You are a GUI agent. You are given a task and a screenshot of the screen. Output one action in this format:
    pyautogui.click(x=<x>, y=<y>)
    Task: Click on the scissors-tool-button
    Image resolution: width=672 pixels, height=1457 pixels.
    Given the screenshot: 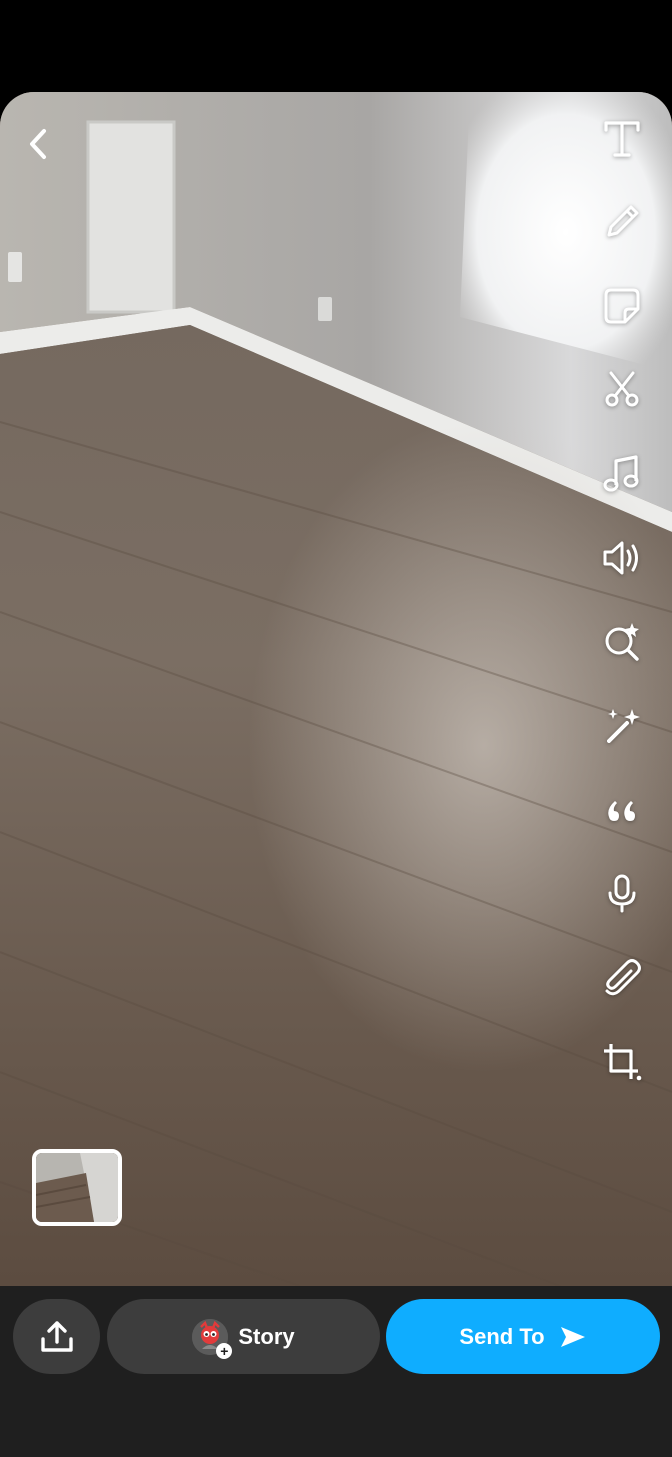 What is the action you would take?
    pyautogui.click(x=622, y=390)
    